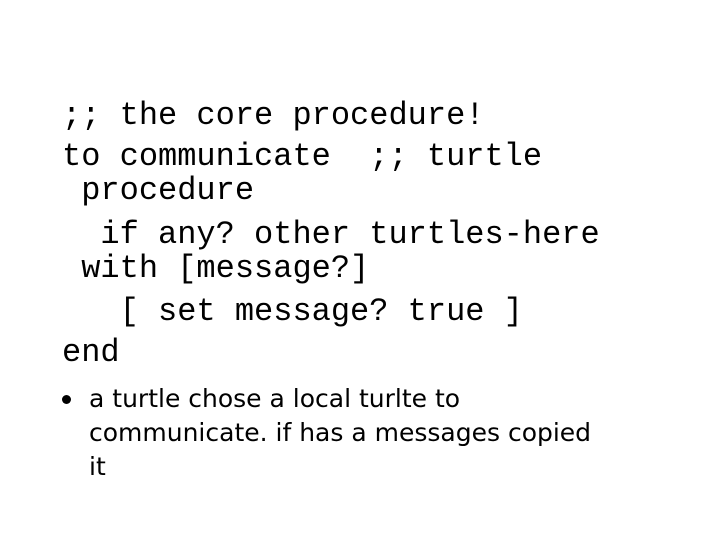  What do you see at coordinates (302, 156) in the screenshot?
I see `code-procedure-header: to communicate ;; turtle` at bounding box center [302, 156].